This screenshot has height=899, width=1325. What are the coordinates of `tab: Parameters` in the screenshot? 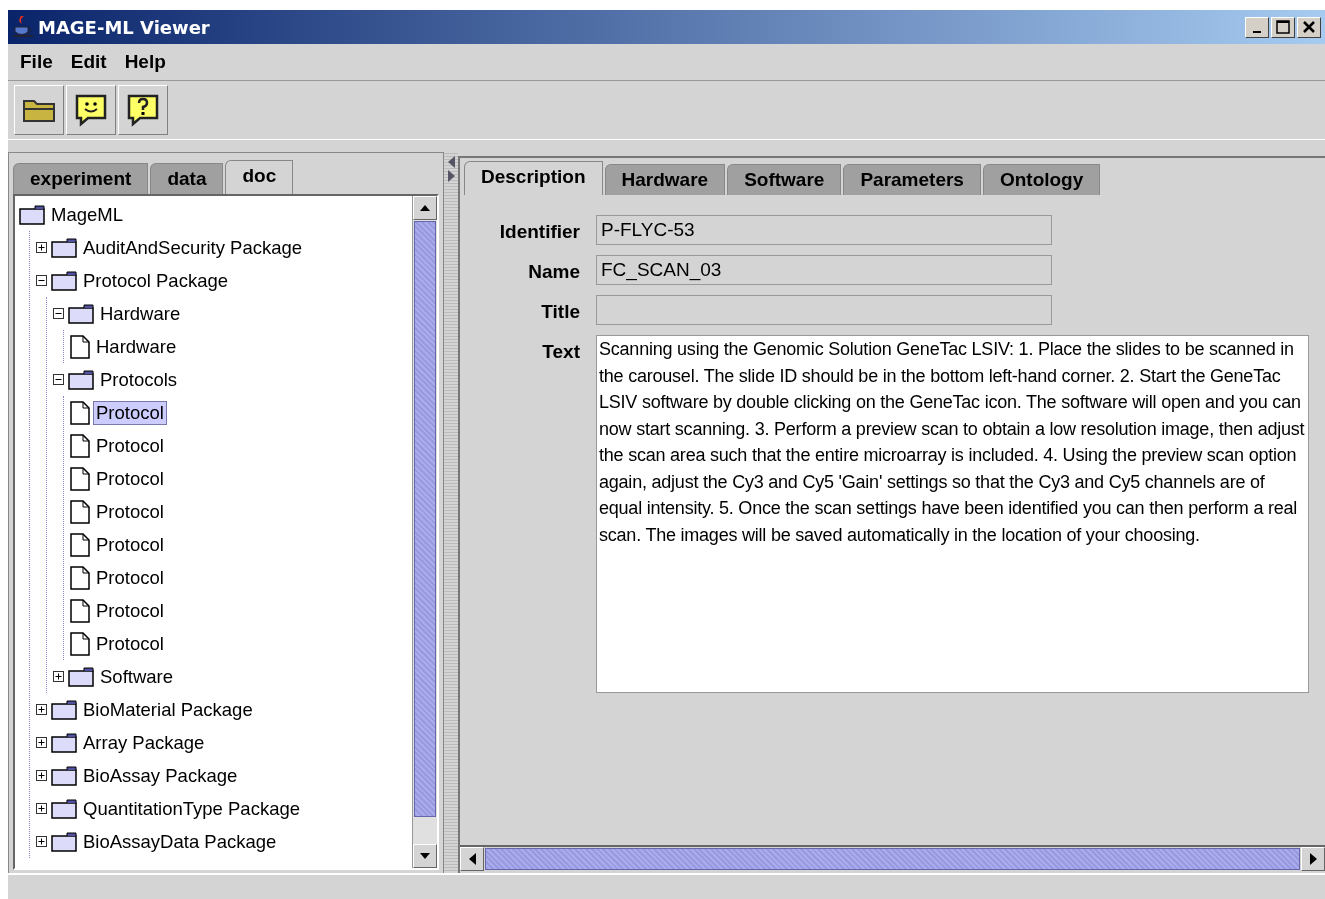 It's located at (912, 179).